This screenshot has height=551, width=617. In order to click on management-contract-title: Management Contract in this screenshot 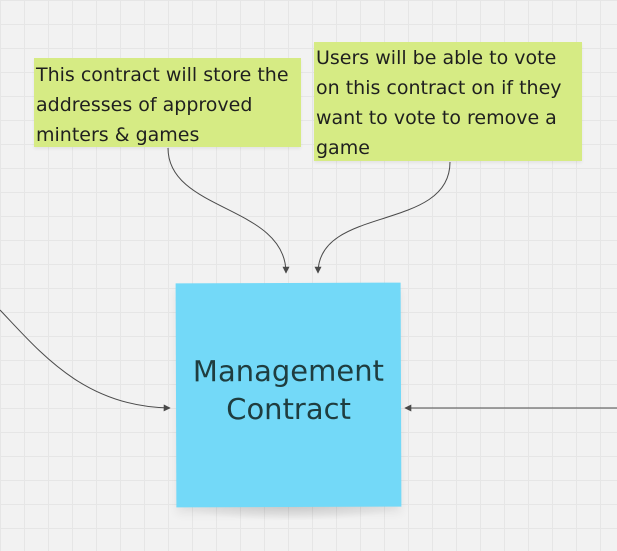, I will do `click(288, 389)`.